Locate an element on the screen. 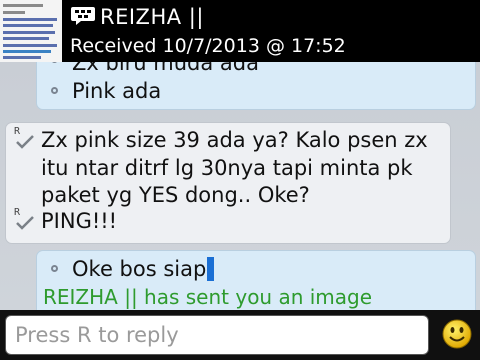 Image resolution: width=480 pixels, height=360 pixels. message-text: paket yg YES dong.. Oke? is located at coordinates (175, 195).